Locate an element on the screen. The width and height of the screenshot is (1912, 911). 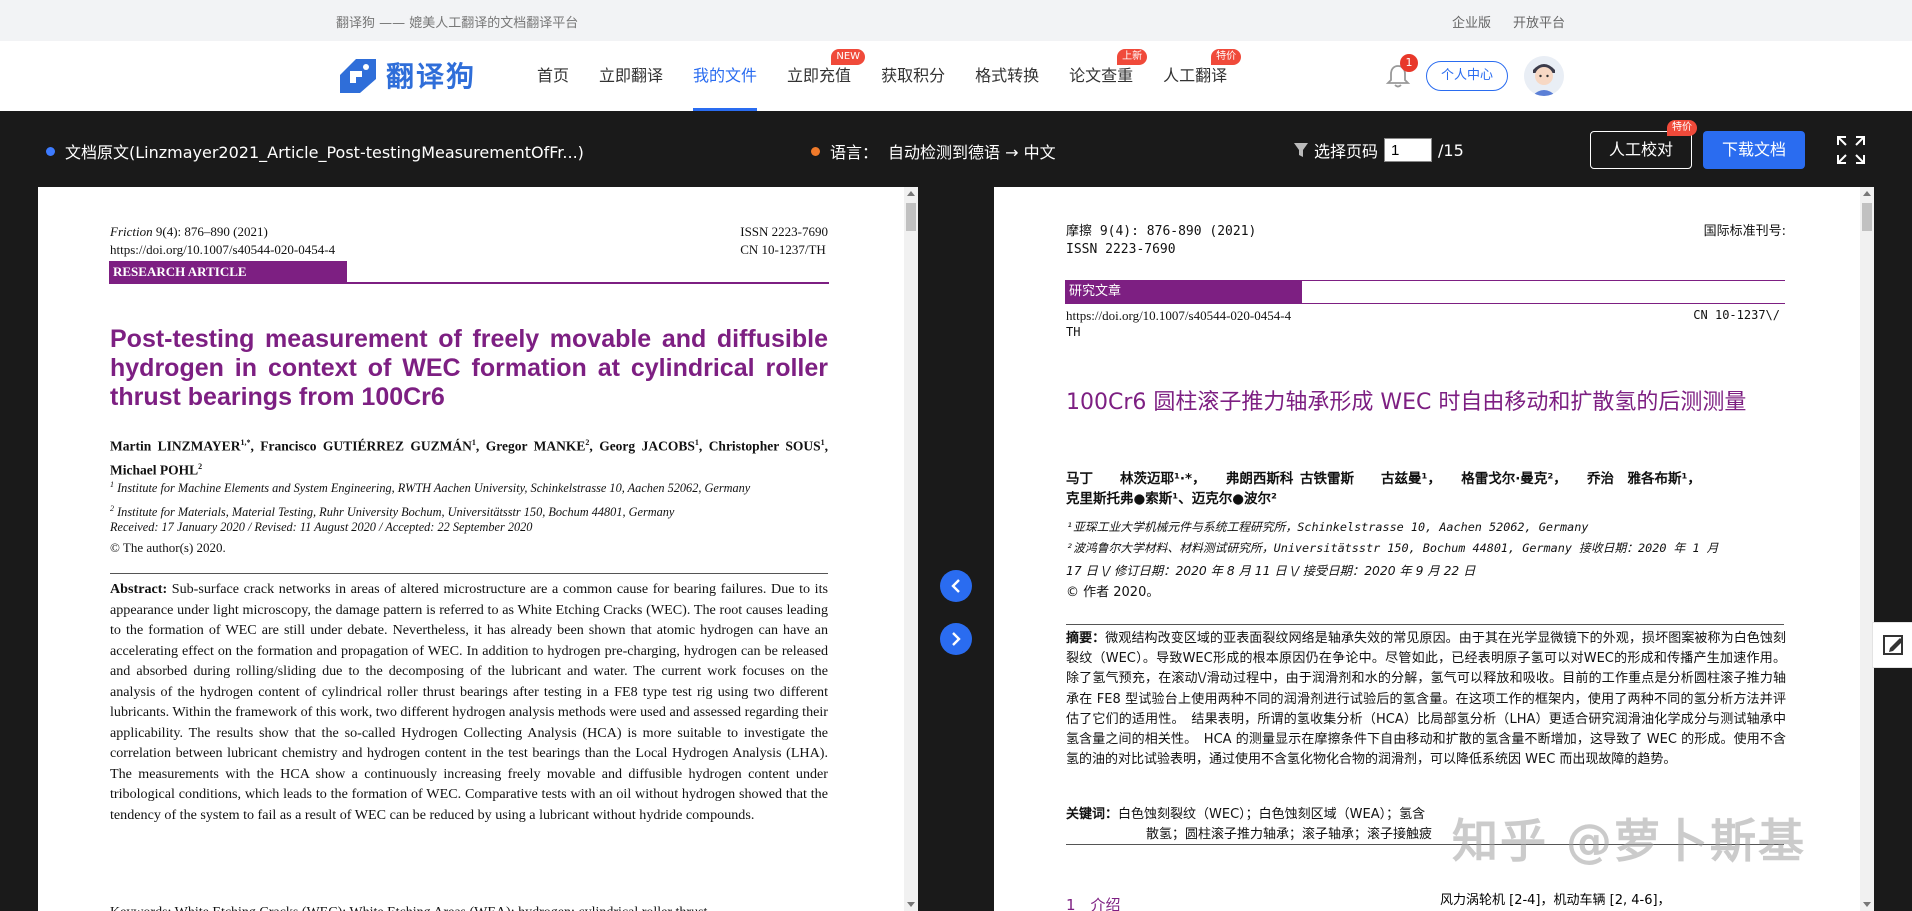
watermark: 知乎 @萝卜斯基 is located at coordinates (1629, 841).